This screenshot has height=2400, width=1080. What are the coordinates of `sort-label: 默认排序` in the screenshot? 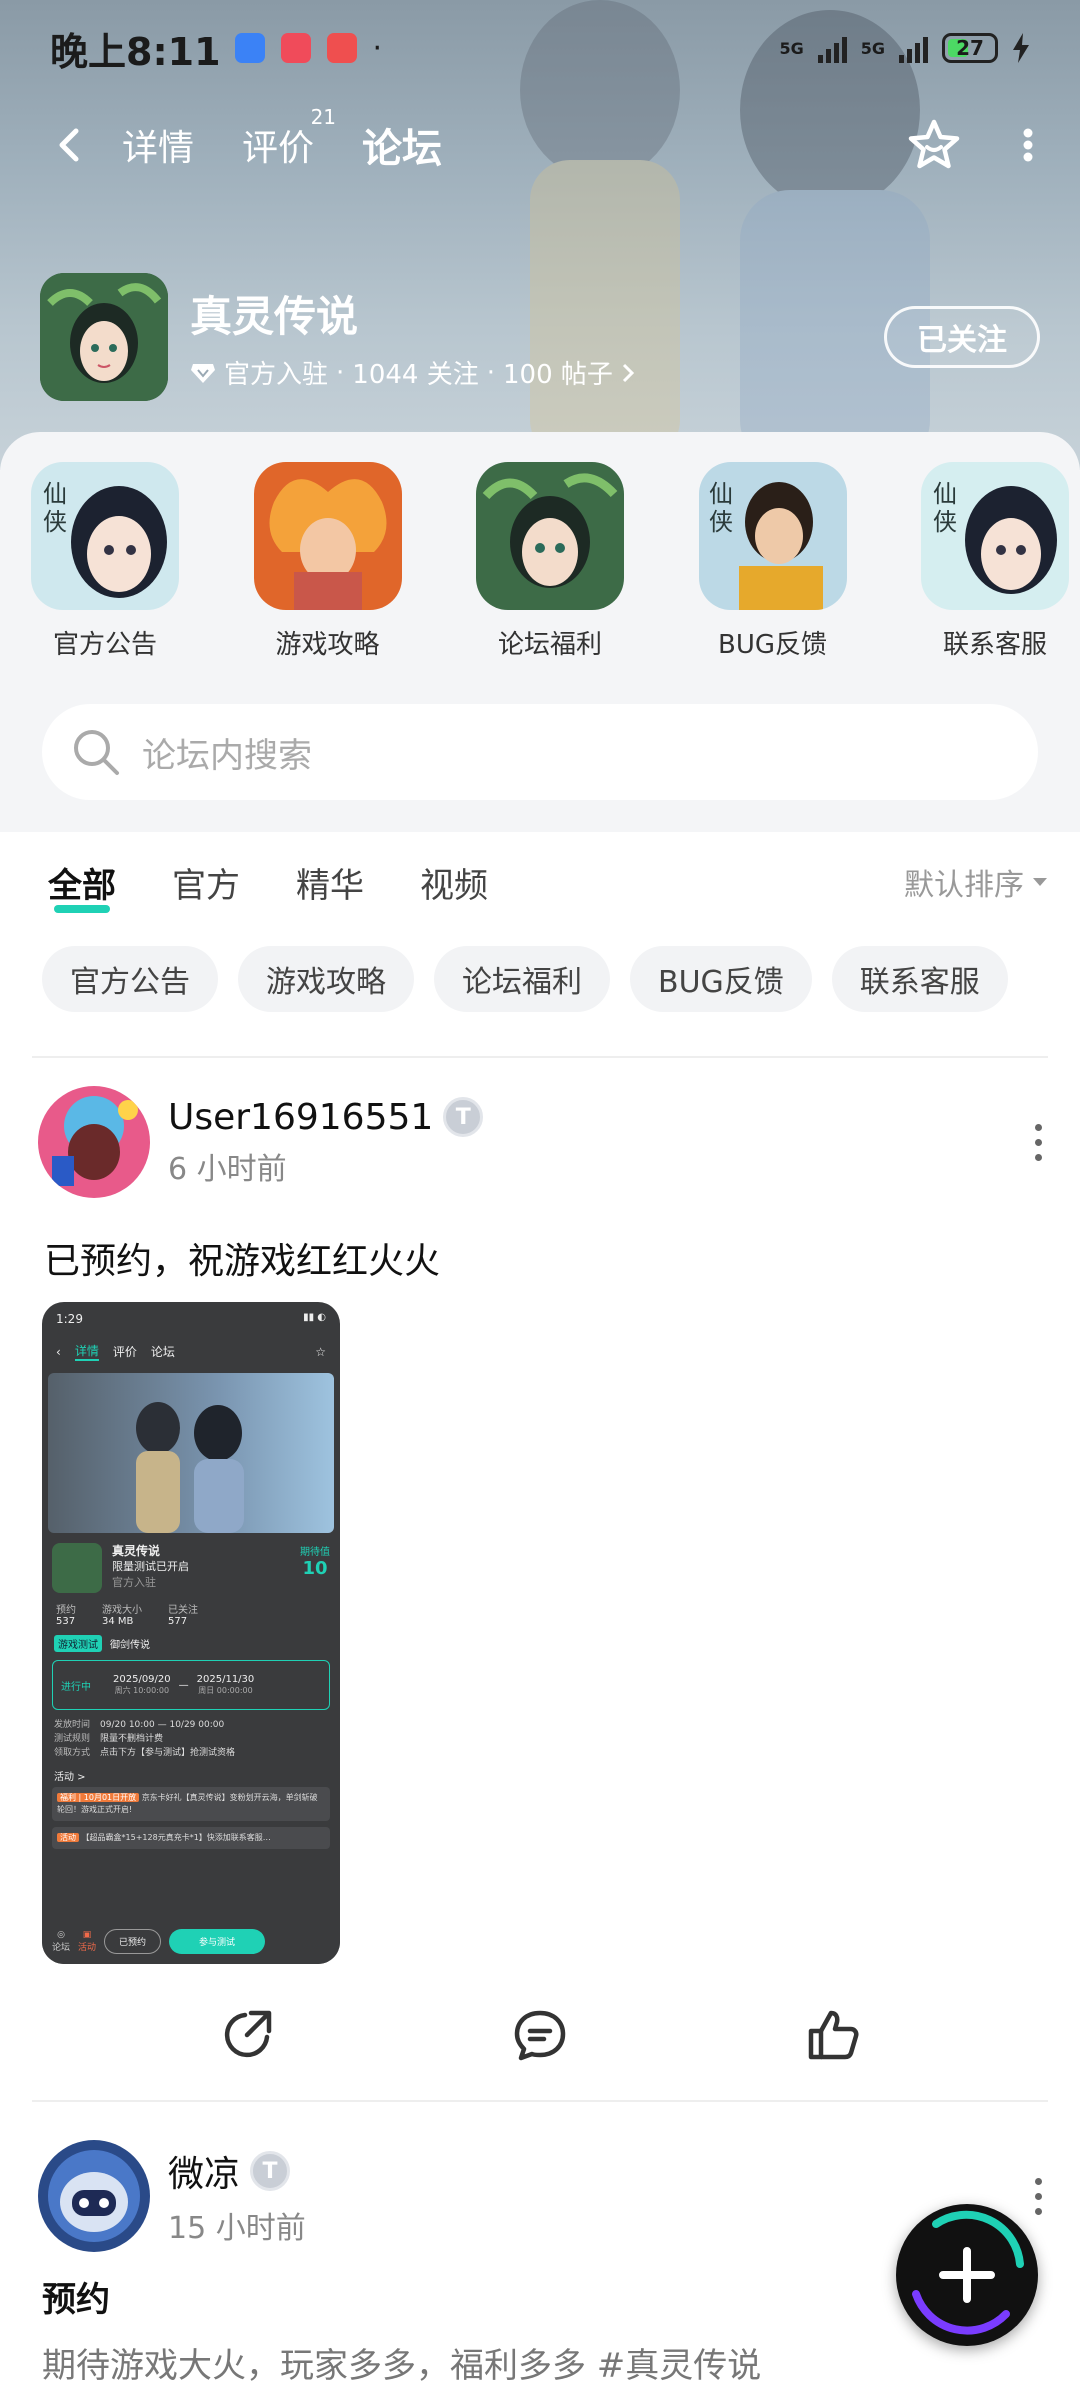 It's located at (964, 885).